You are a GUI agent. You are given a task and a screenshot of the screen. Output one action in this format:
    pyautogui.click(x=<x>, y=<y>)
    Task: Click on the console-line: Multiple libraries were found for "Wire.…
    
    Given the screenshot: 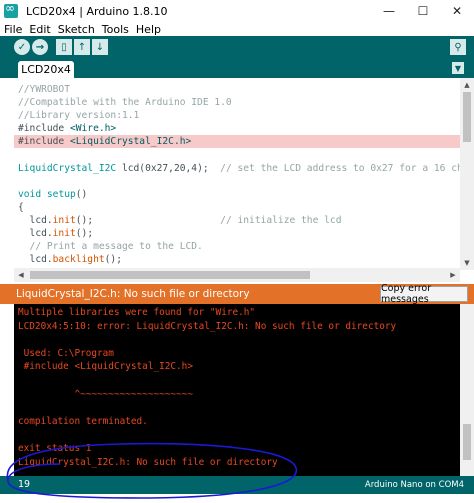 What is the action you would take?
    pyautogui.click(x=137, y=312)
    